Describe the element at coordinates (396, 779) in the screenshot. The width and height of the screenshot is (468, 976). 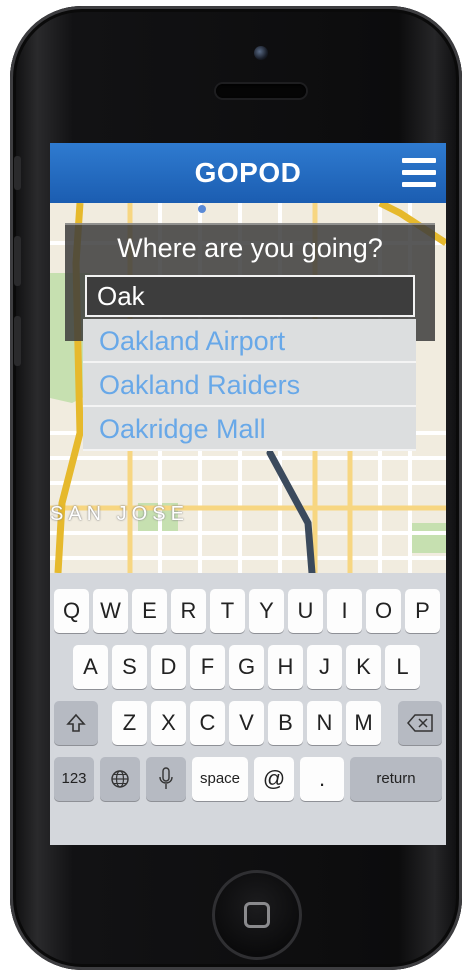
I see `return-key: return` at that location.